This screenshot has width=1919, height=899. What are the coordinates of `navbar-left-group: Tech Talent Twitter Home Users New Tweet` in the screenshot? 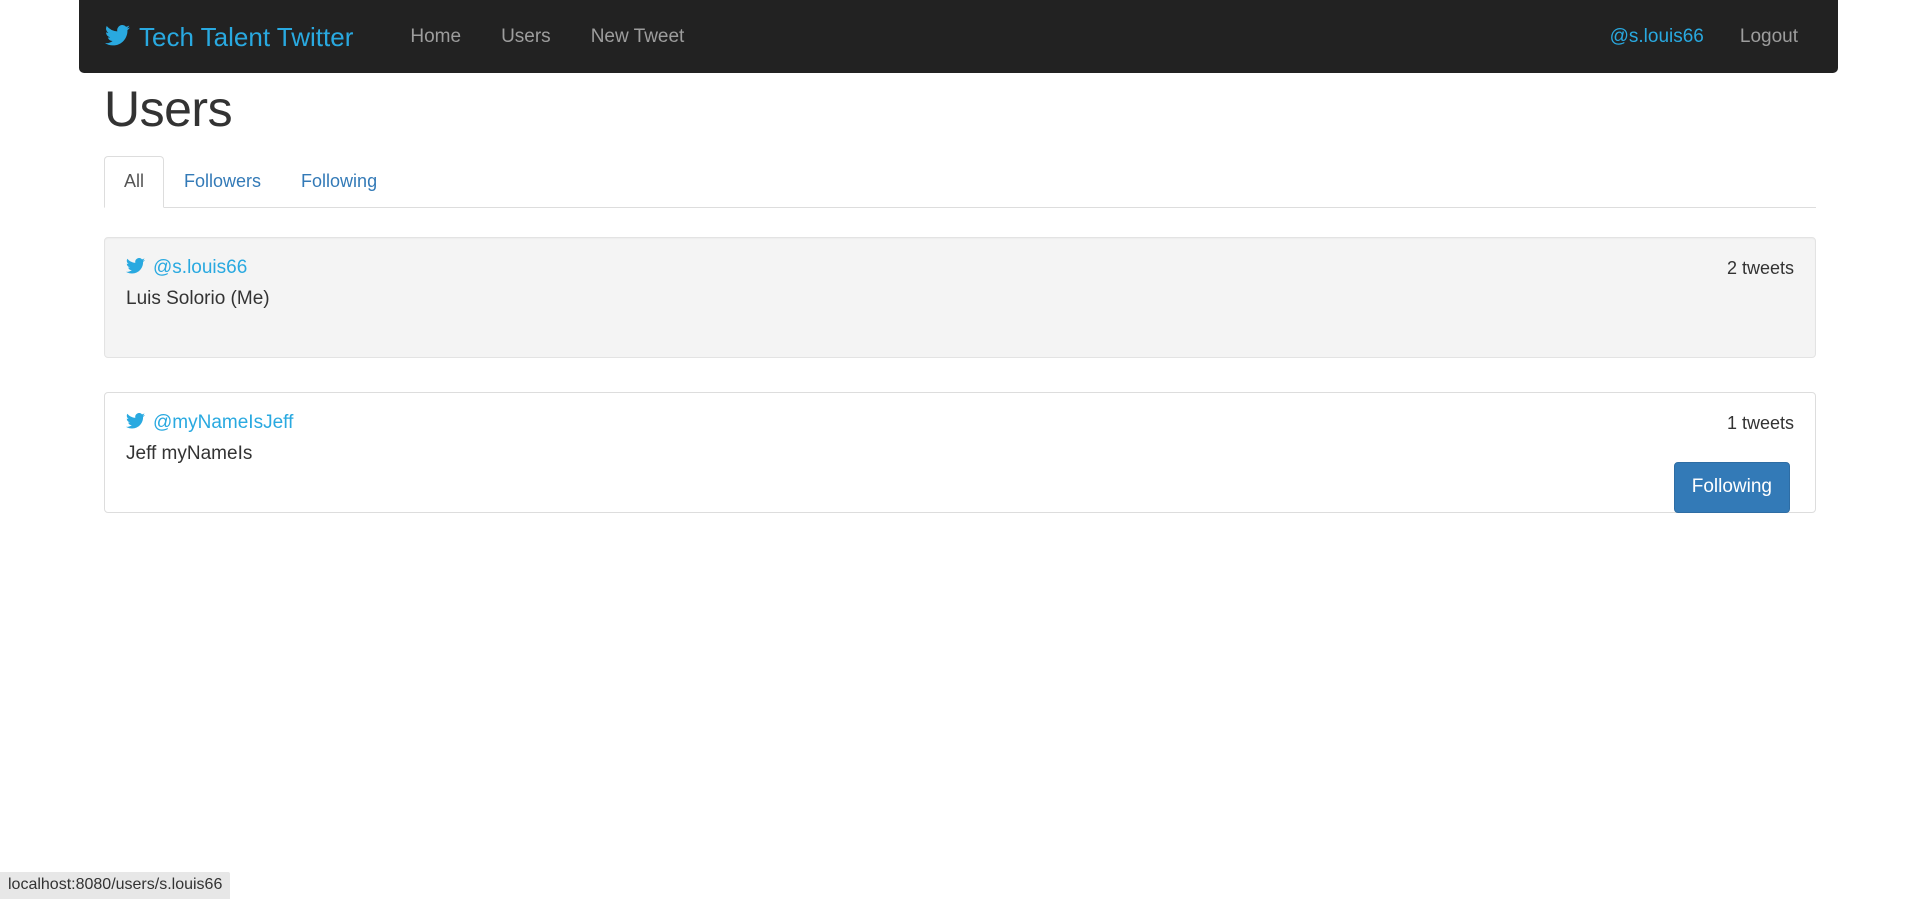 It's located at (391, 36).